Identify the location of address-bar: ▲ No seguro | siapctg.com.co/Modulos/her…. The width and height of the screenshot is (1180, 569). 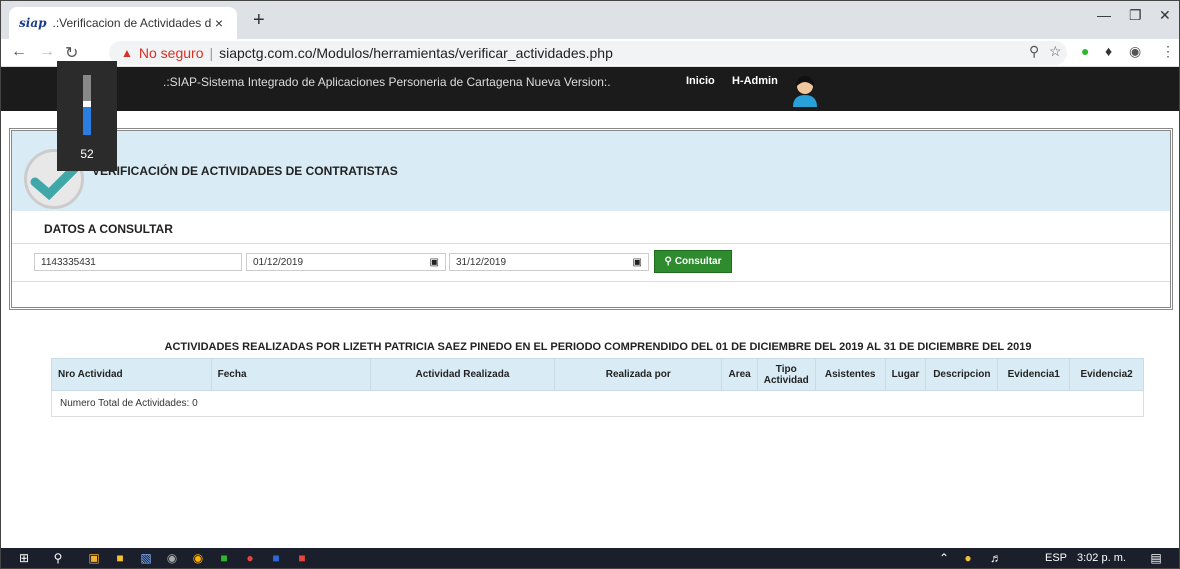
(588, 53).